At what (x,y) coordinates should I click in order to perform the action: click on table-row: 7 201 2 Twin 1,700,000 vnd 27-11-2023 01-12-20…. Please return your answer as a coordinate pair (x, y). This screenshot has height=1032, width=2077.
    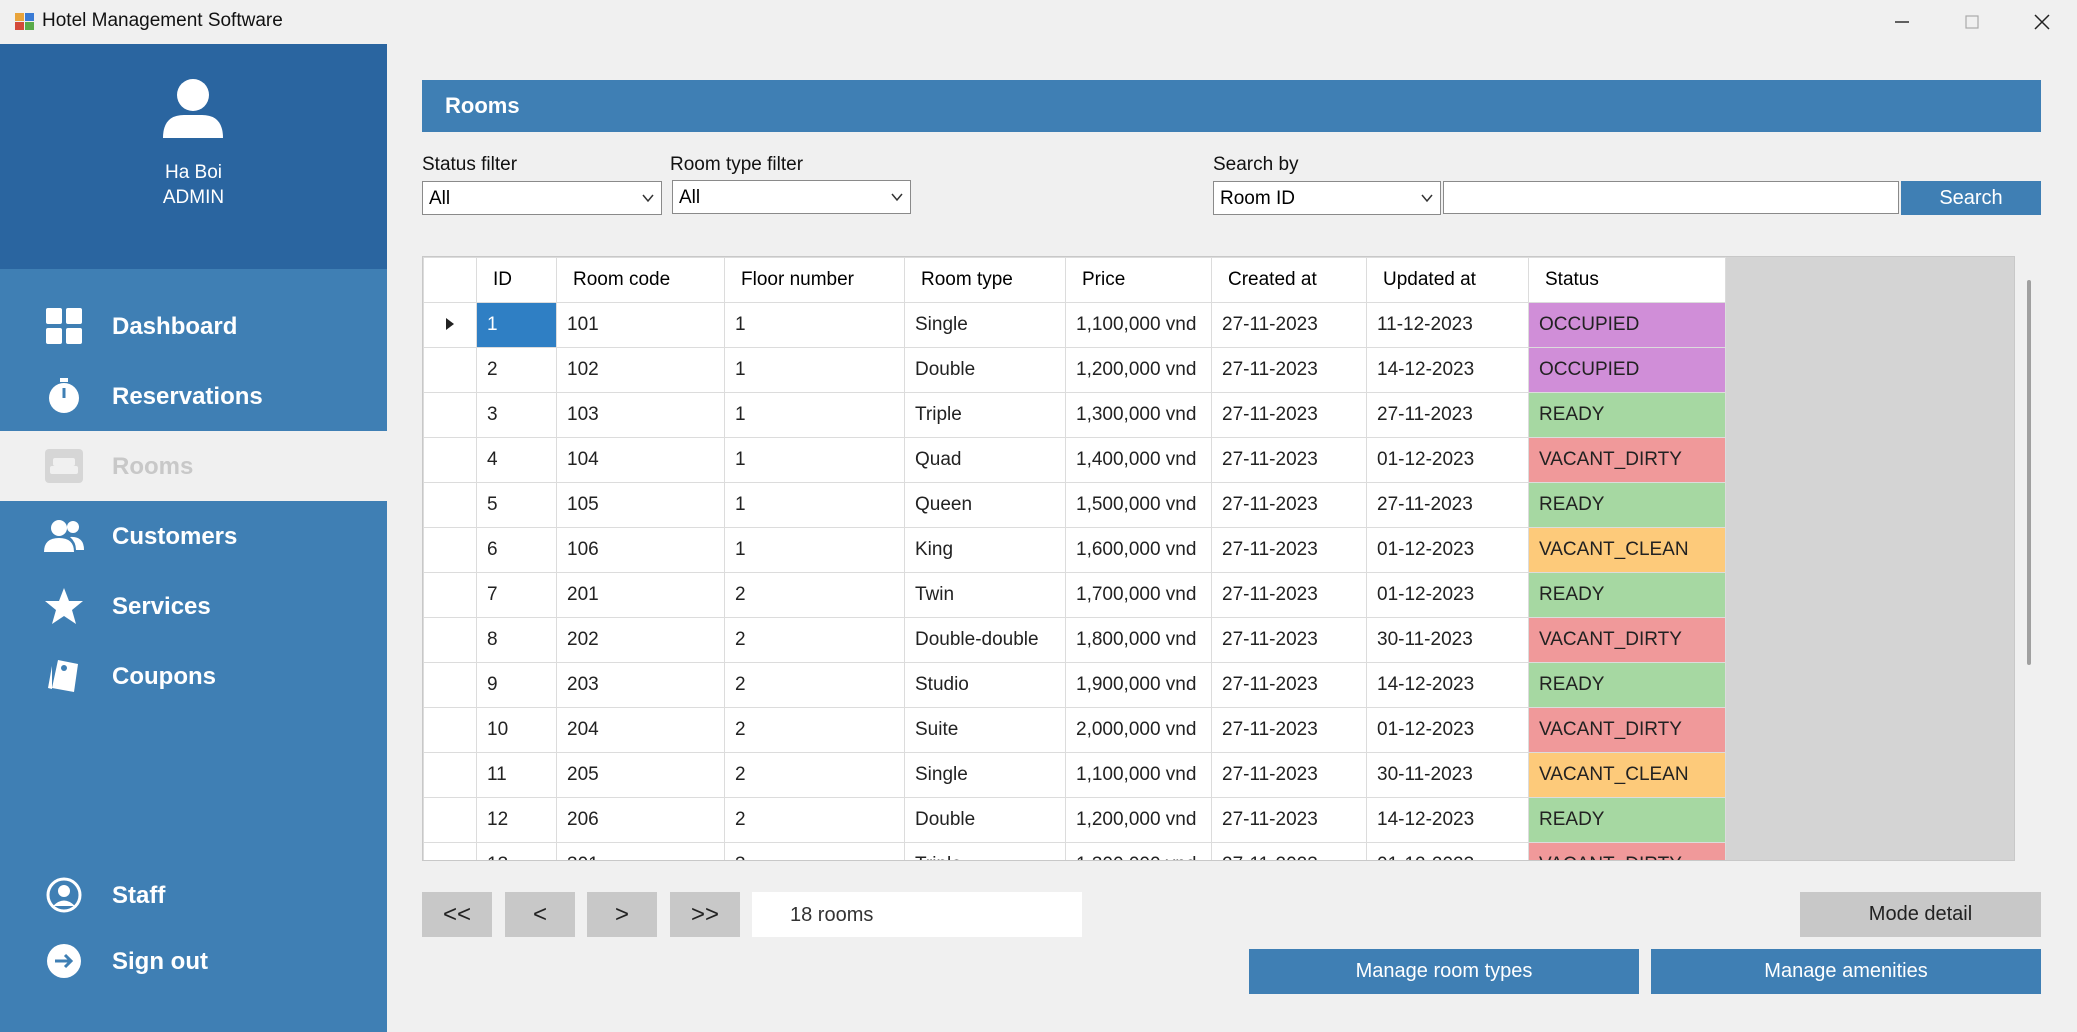
    Looking at the image, I should click on (1074, 595).